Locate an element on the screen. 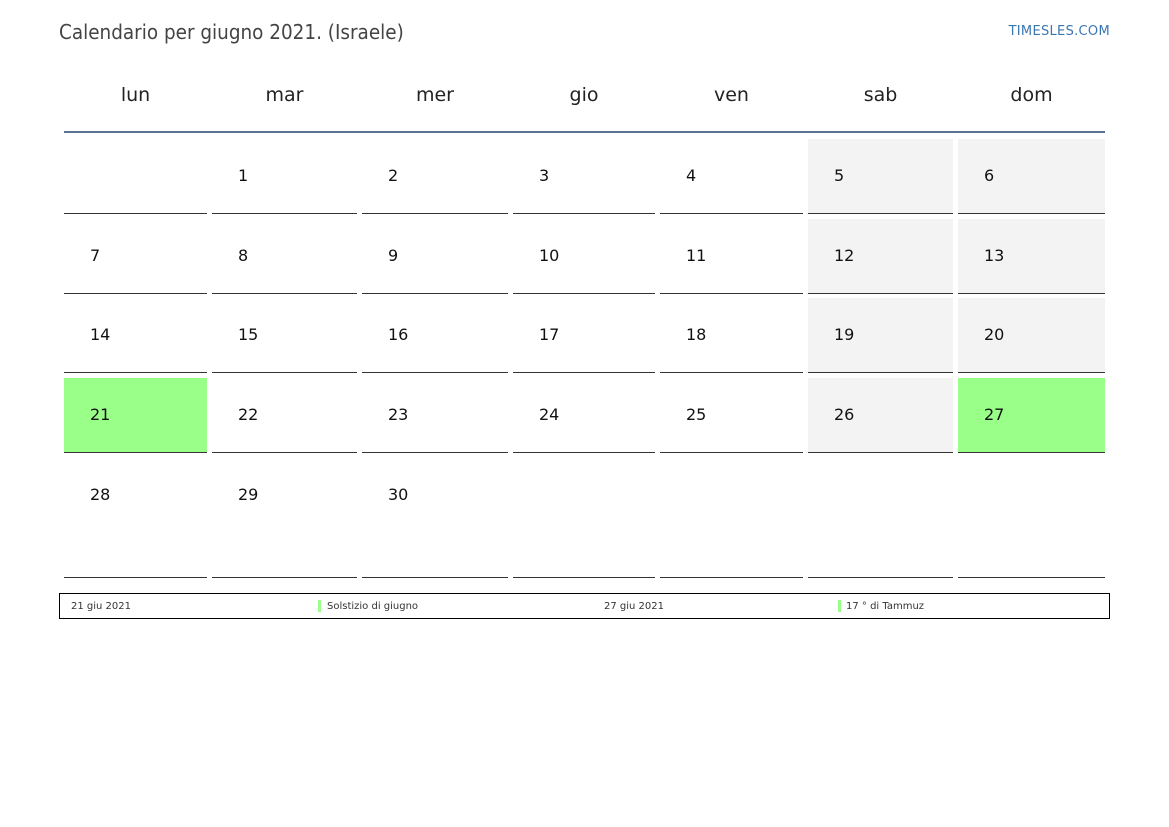 The height and width of the screenshot is (827, 1169). legend-date-1: 21 giu 2021 is located at coordinates (101, 606).